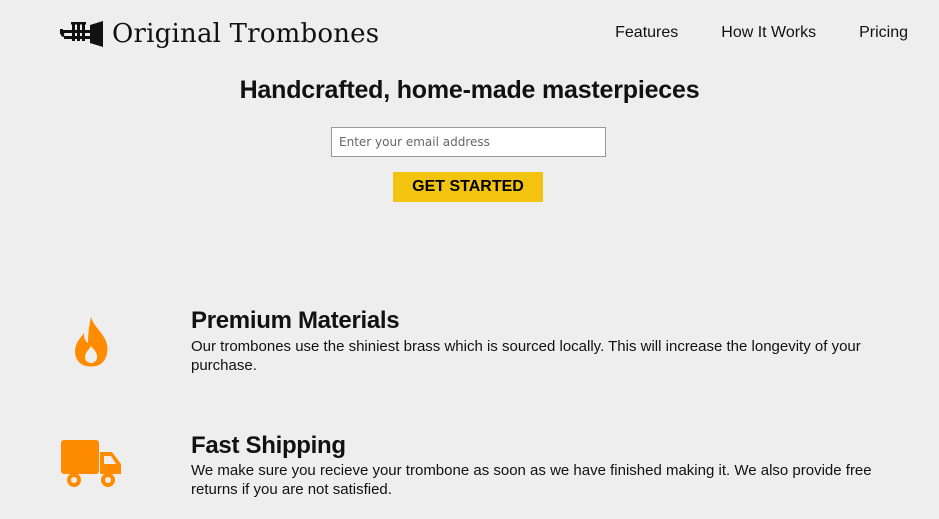  Describe the element at coordinates (268, 445) in the screenshot. I see `feature-title: Fast Shipping` at that location.